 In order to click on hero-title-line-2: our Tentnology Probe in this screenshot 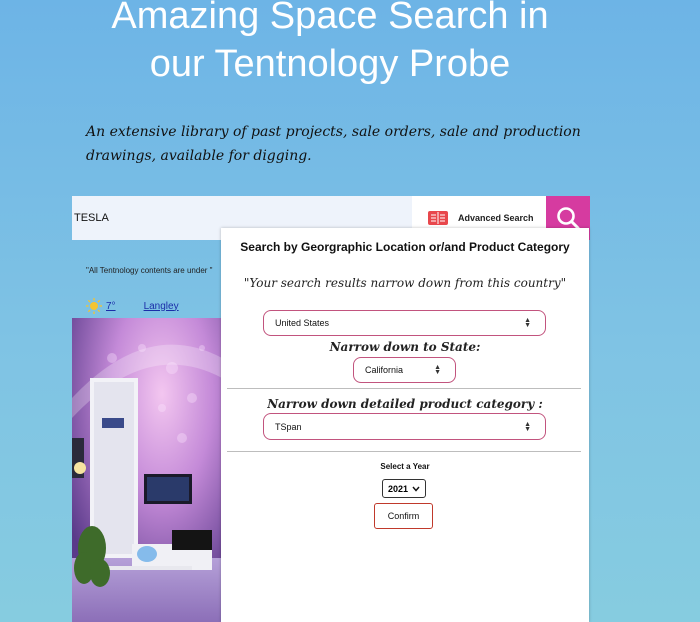, I will do `click(330, 64)`.